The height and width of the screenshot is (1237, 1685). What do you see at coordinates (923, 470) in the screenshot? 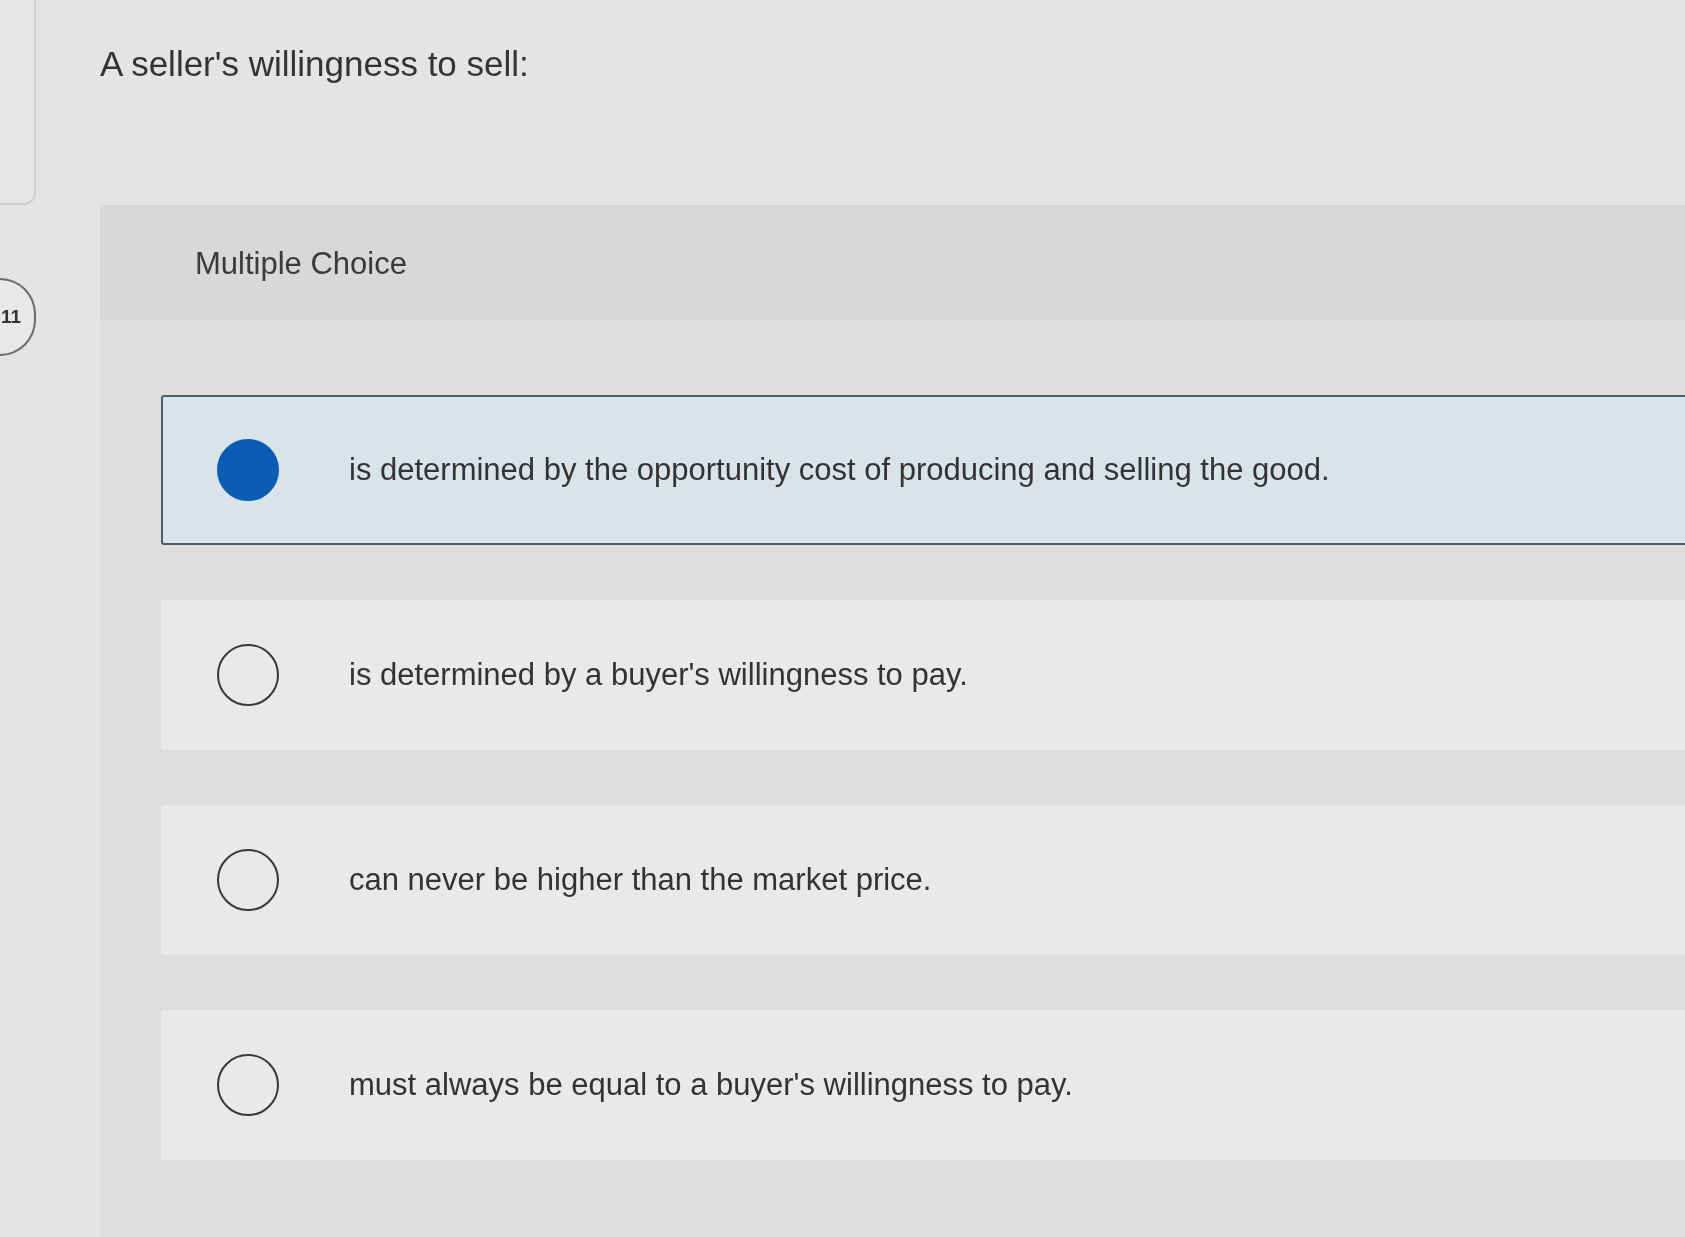
I see `answer-option: is determined by the opportunity cost of producing and selling the good.` at bounding box center [923, 470].